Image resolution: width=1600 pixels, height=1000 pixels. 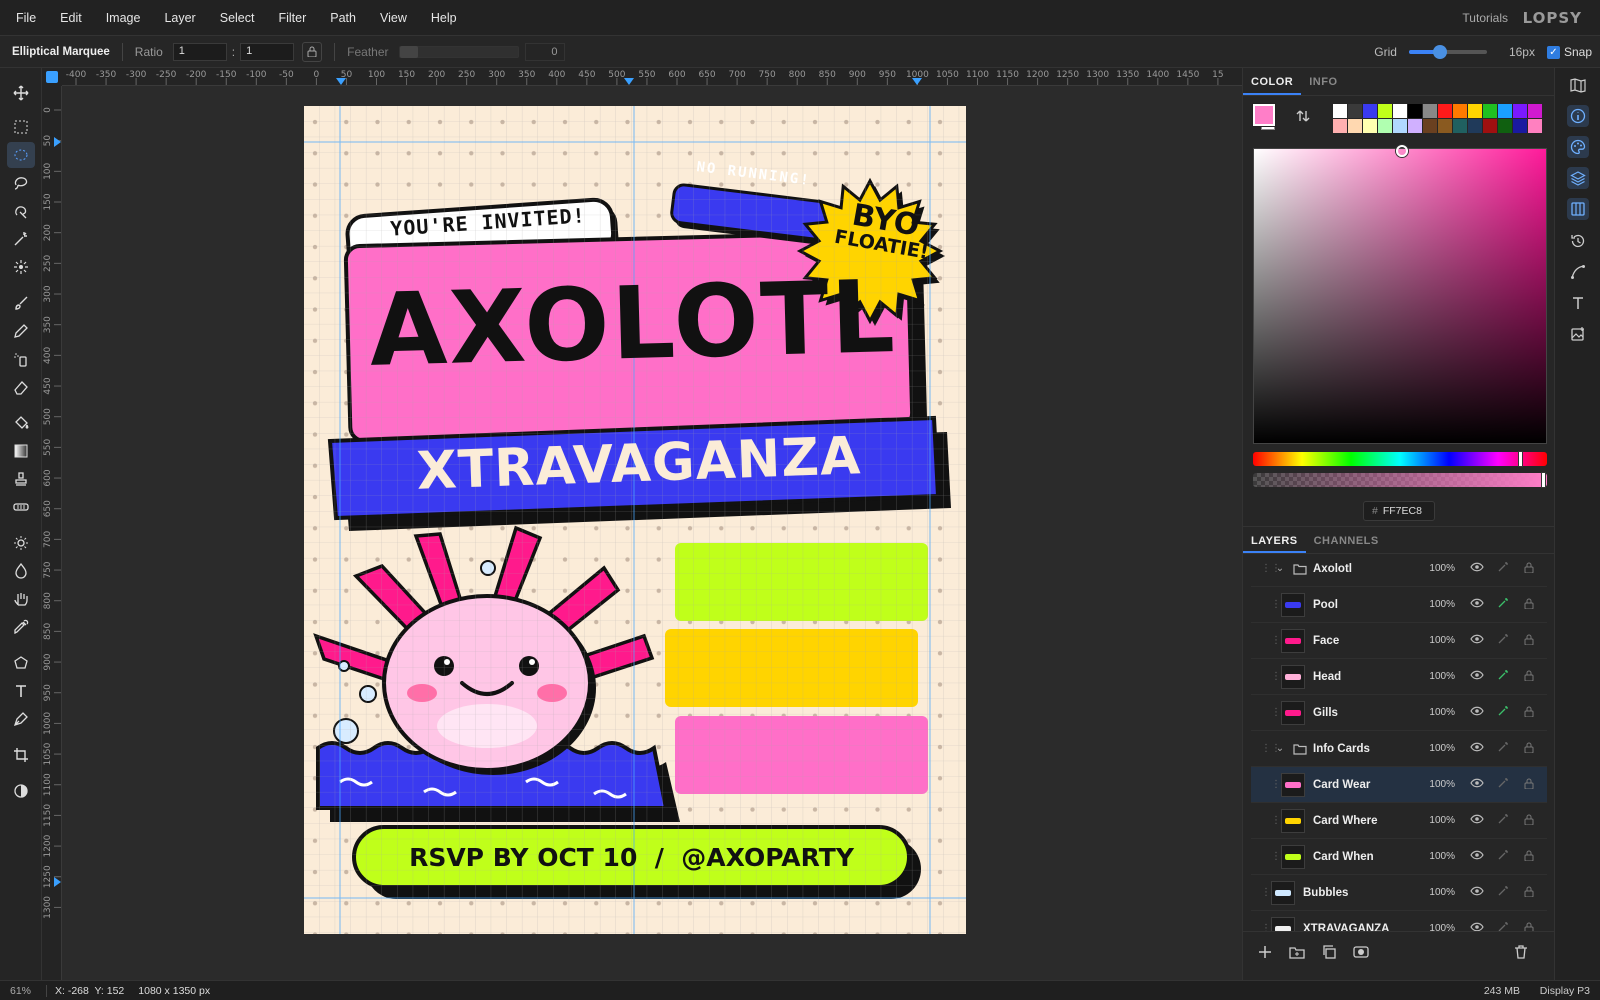 What do you see at coordinates (21, 627) in the screenshot?
I see `eyedropper-tool` at bounding box center [21, 627].